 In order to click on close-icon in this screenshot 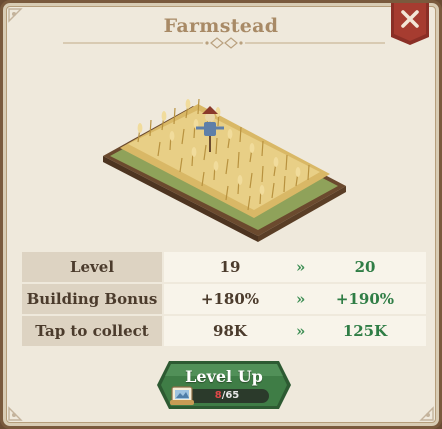, I will do `click(410, 24)`.